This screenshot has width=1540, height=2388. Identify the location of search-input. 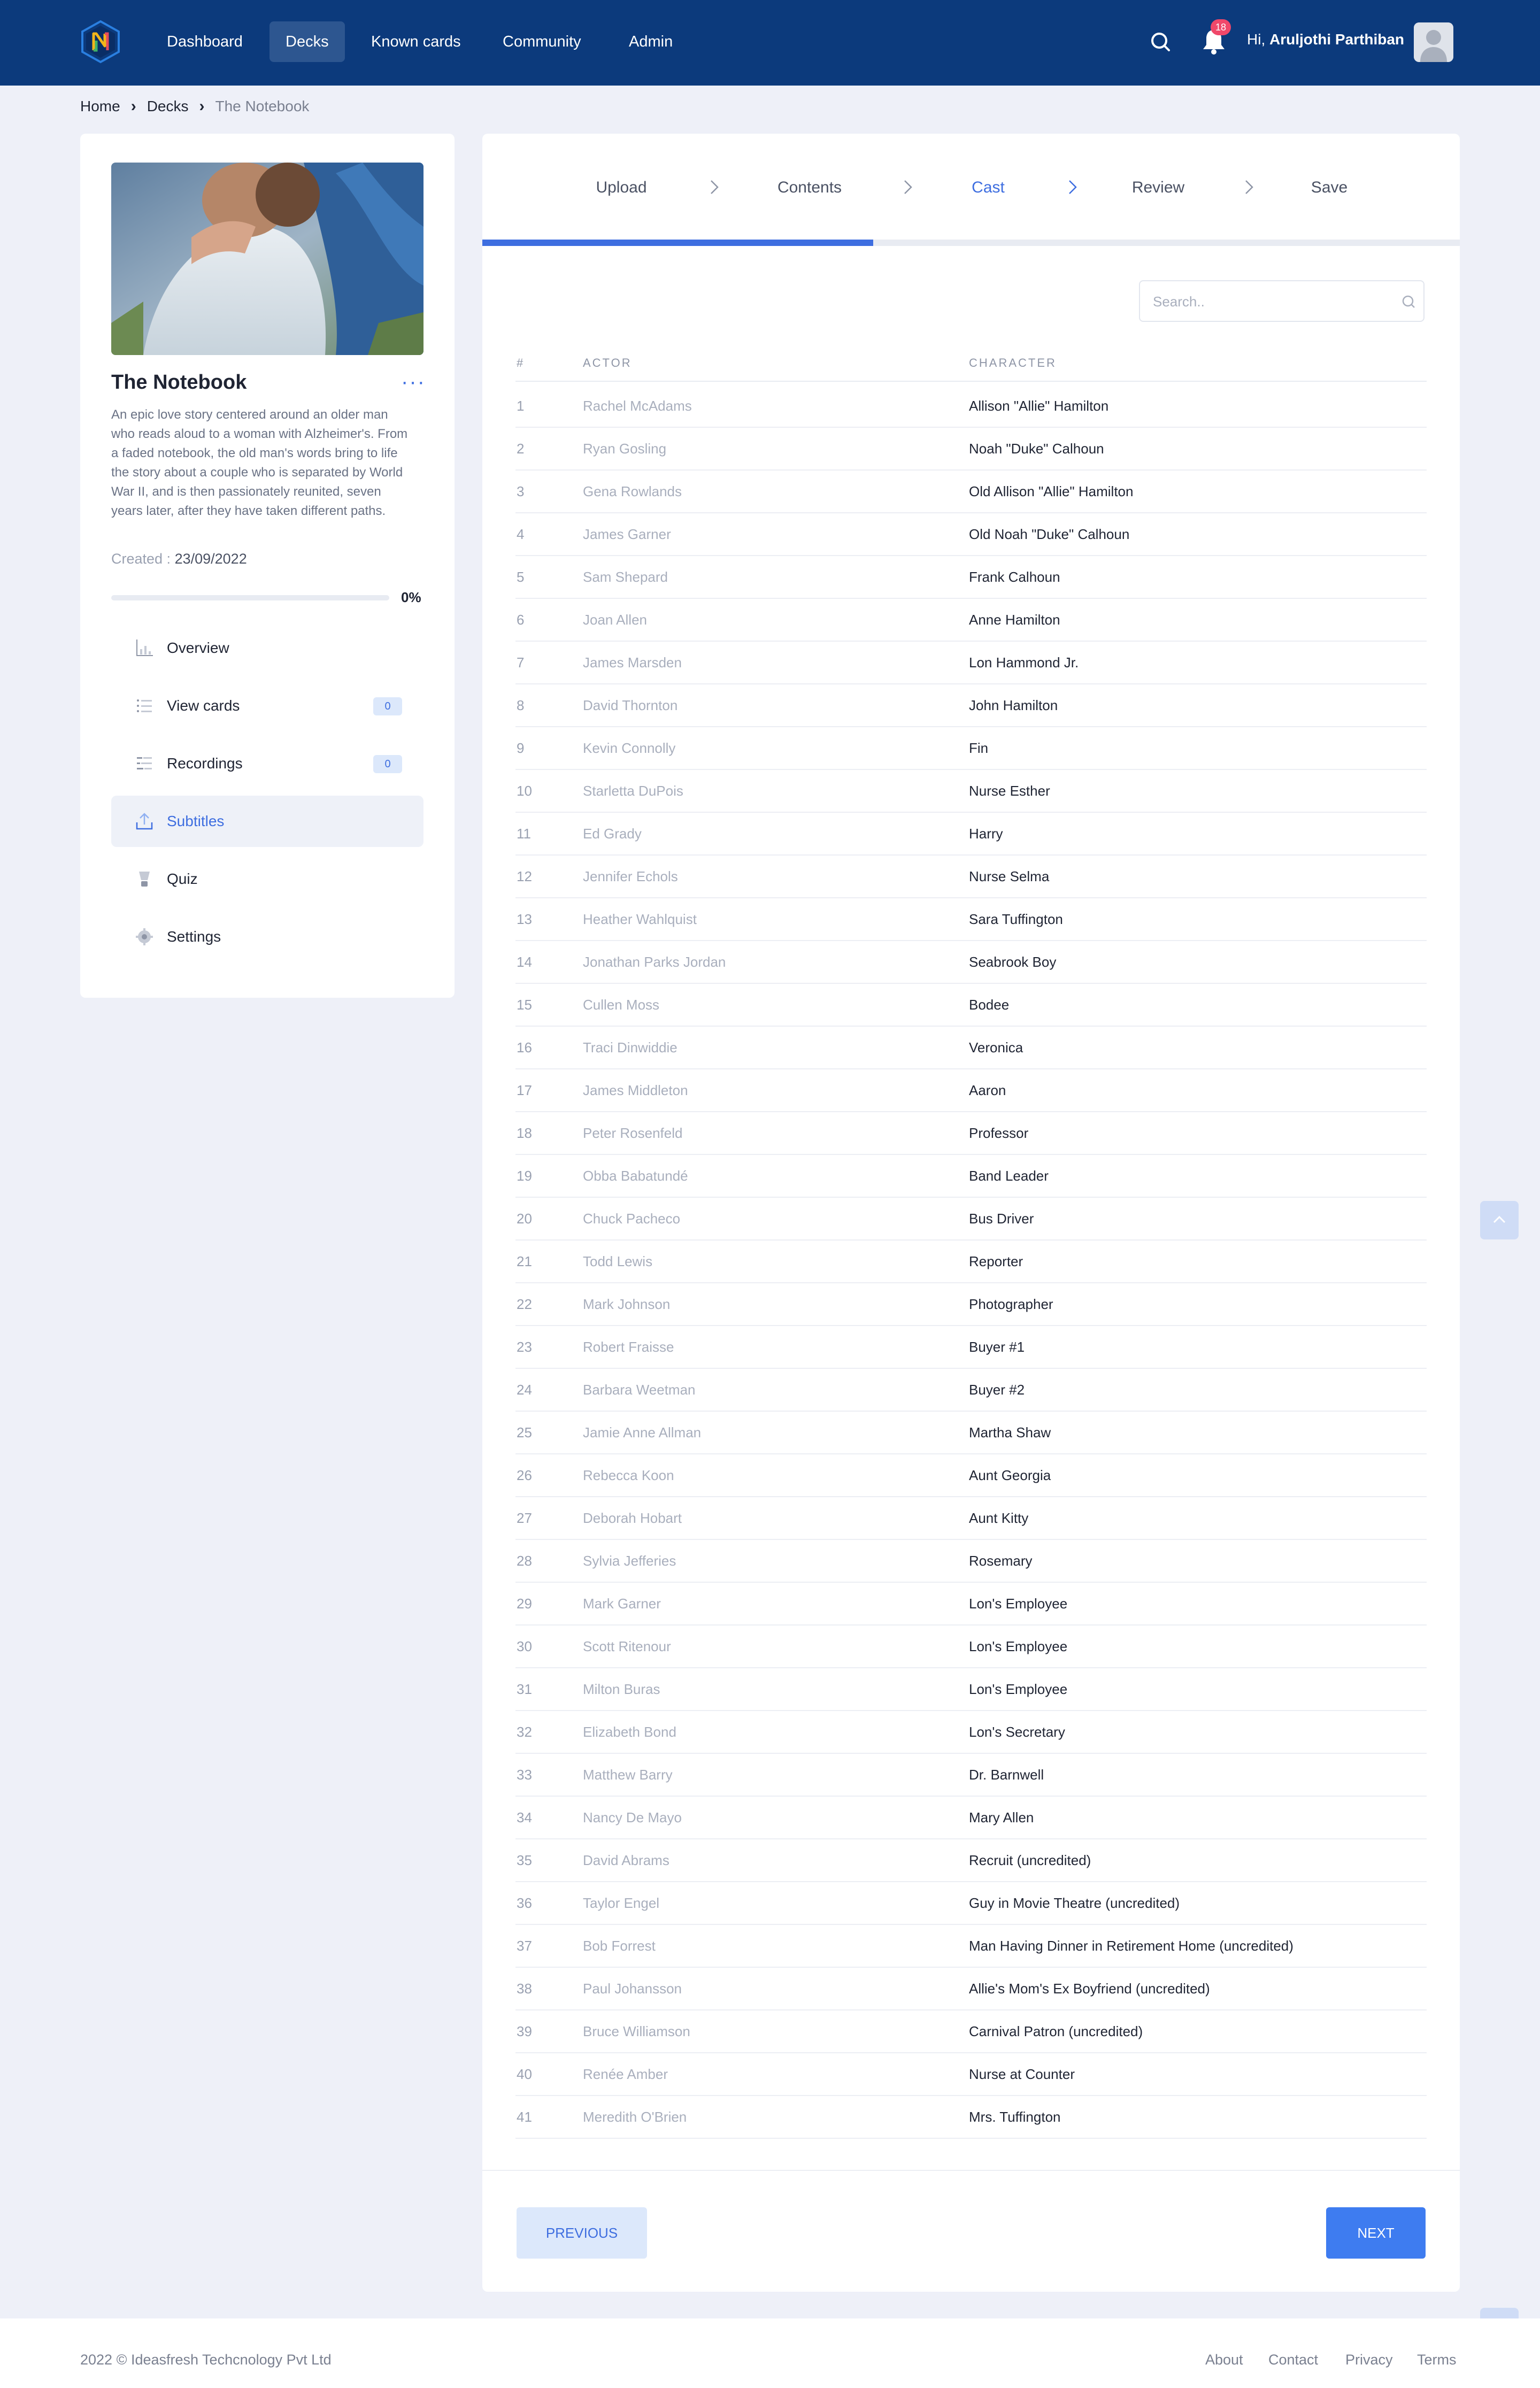
(1270, 301).